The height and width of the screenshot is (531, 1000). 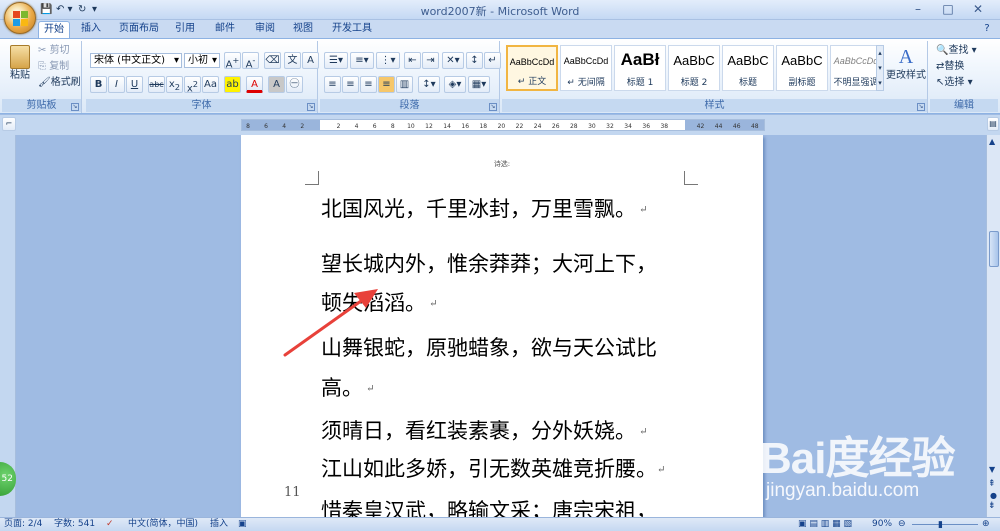 What do you see at coordinates (902, 524) in the screenshot?
I see `zoom-out-icon: ⊖` at bounding box center [902, 524].